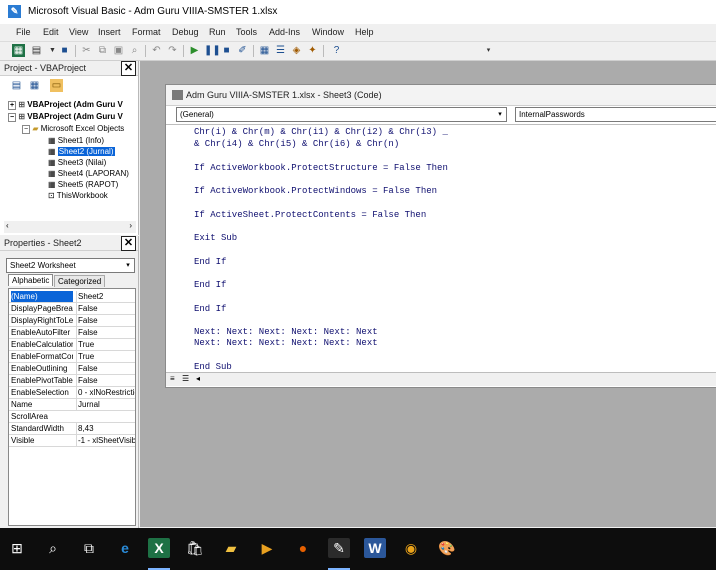 This screenshot has width=716, height=570. What do you see at coordinates (72, 369) in the screenshot?
I see `property-row: EnableOutlining False` at bounding box center [72, 369].